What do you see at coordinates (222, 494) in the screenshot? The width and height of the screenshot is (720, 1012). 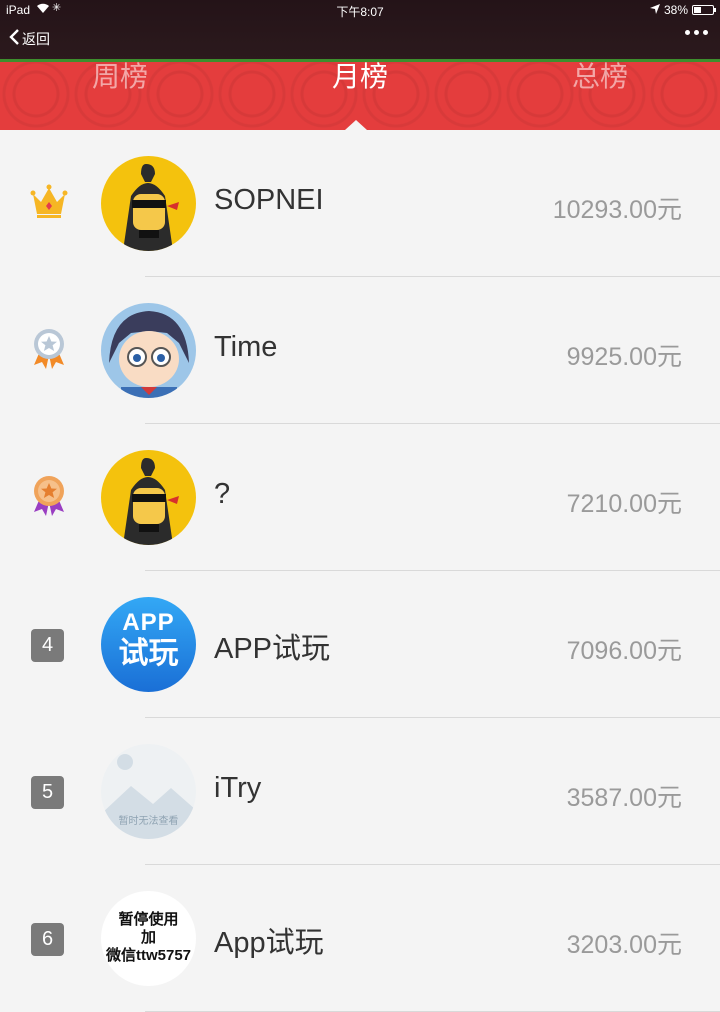 I see `user-name: ?` at bounding box center [222, 494].